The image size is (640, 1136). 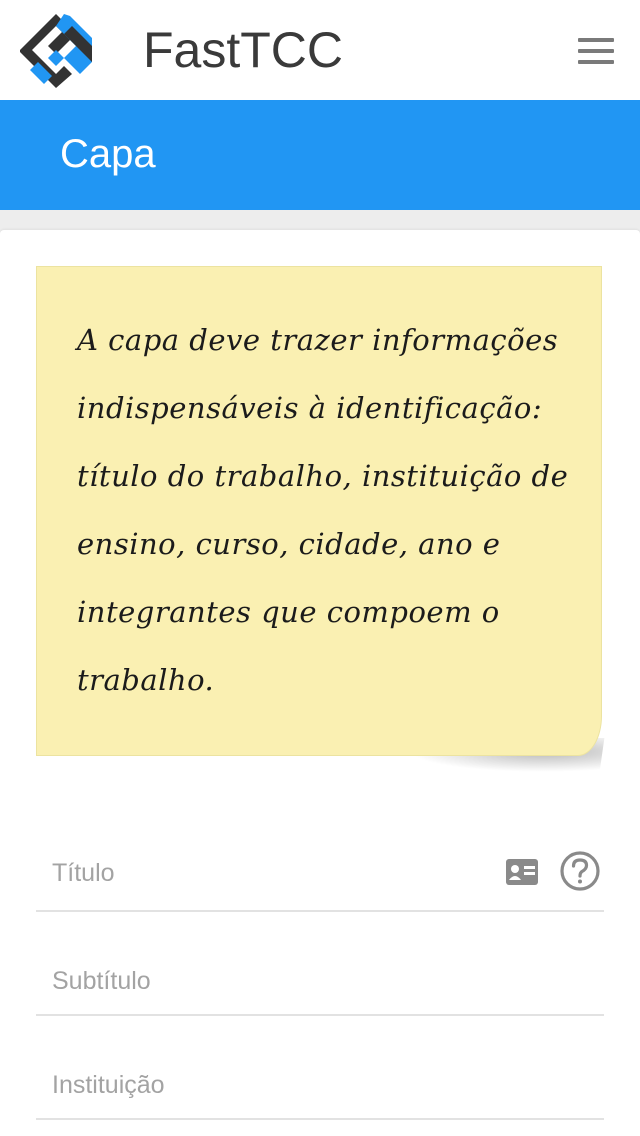 I want to click on hamburger-menu-icon, so click(x=596, y=51).